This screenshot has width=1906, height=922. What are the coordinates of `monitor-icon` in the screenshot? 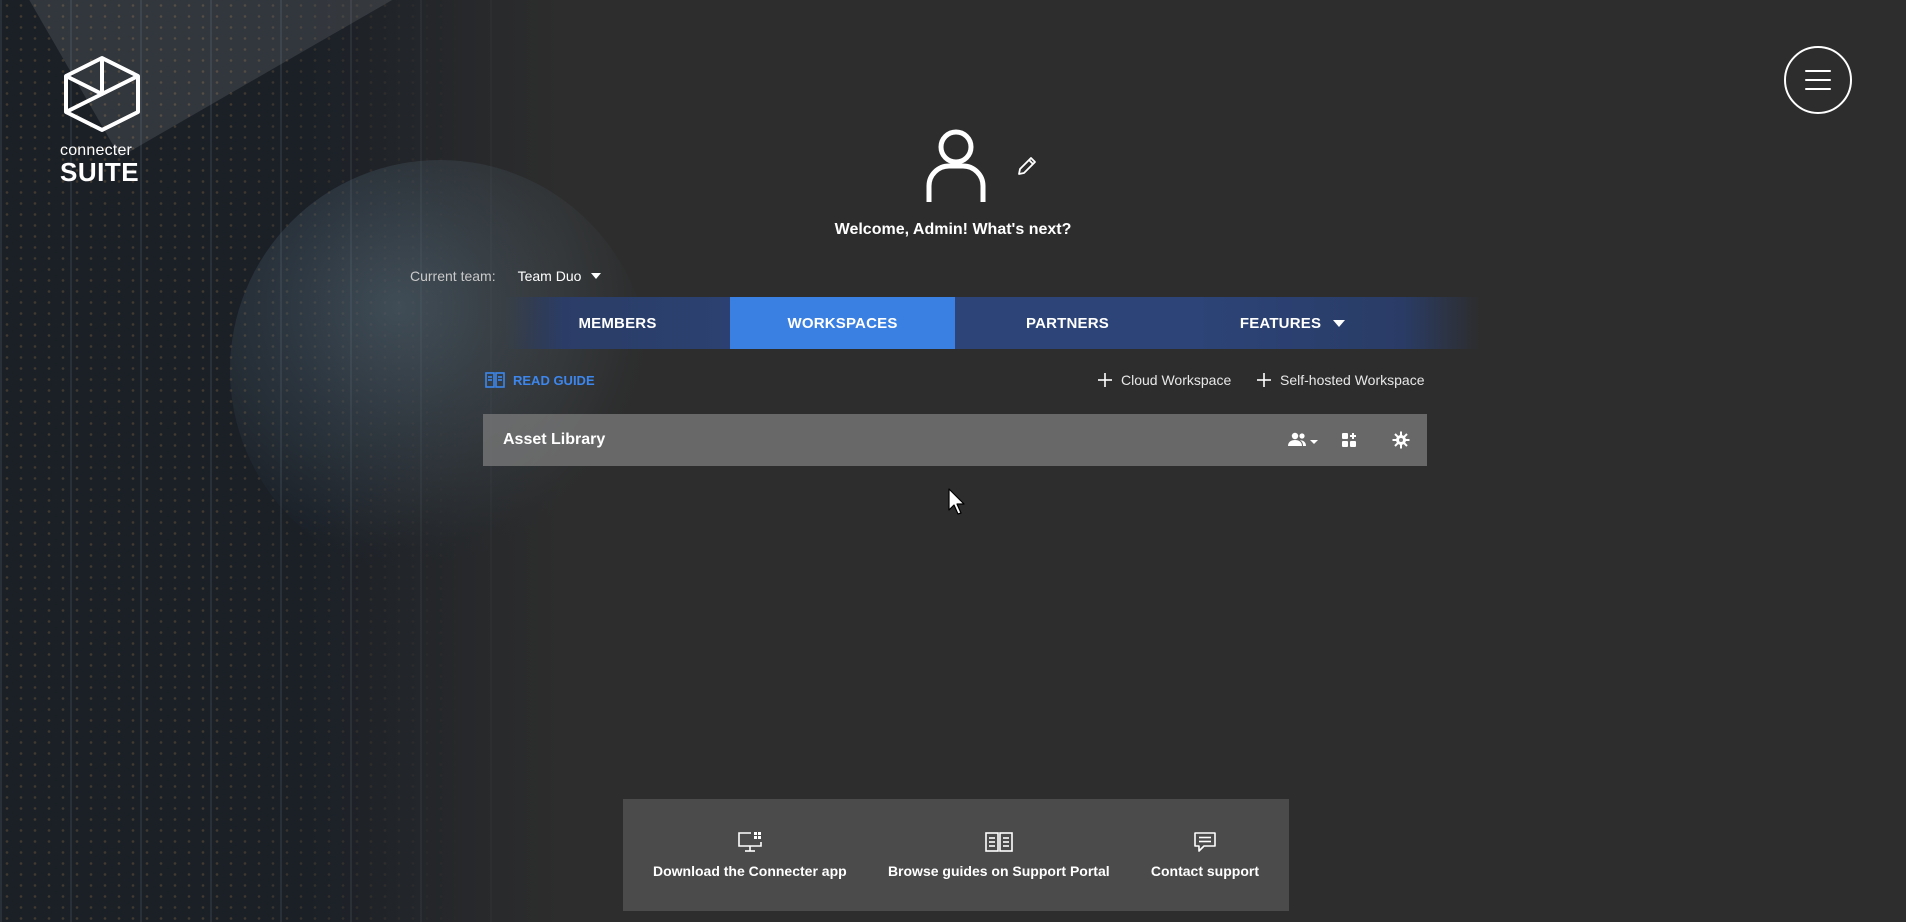 It's located at (750, 842).